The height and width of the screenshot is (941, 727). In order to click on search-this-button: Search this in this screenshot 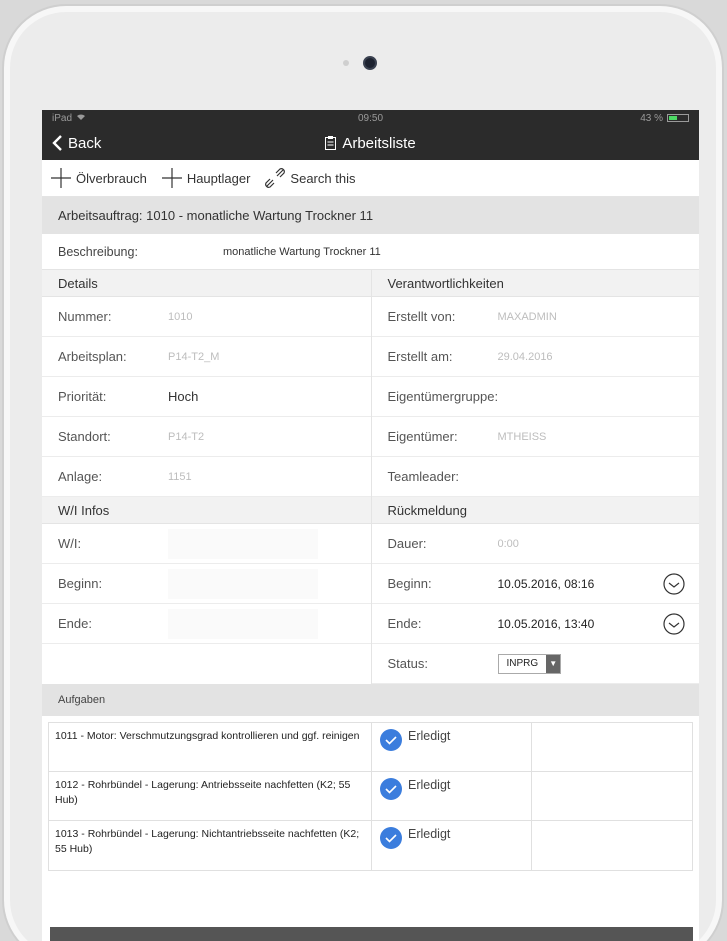, I will do `click(309, 178)`.